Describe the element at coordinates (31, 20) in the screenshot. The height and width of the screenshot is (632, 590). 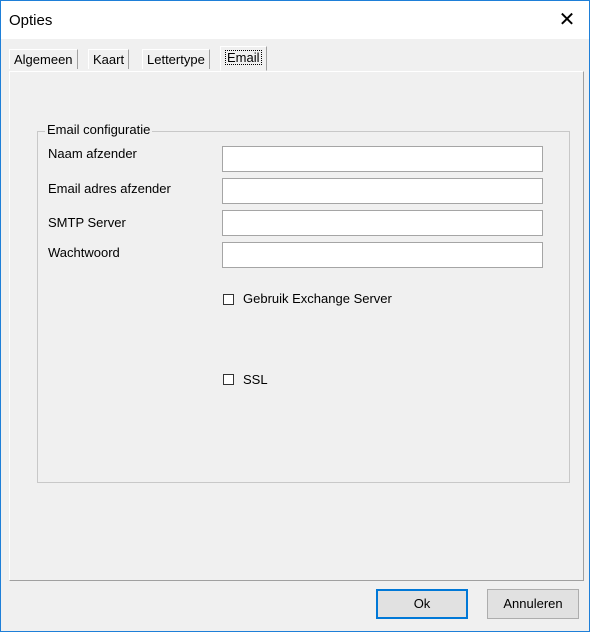
I see `window-title: Opties` at that location.